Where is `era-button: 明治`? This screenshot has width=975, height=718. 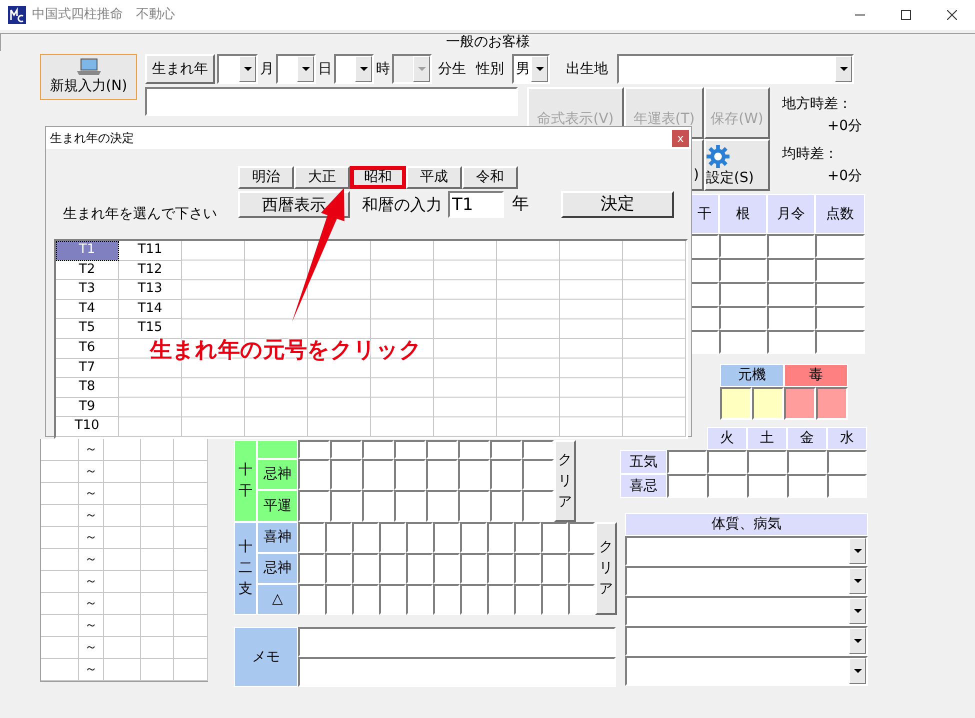
era-button: 明治 is located at coordinates (266, 177).